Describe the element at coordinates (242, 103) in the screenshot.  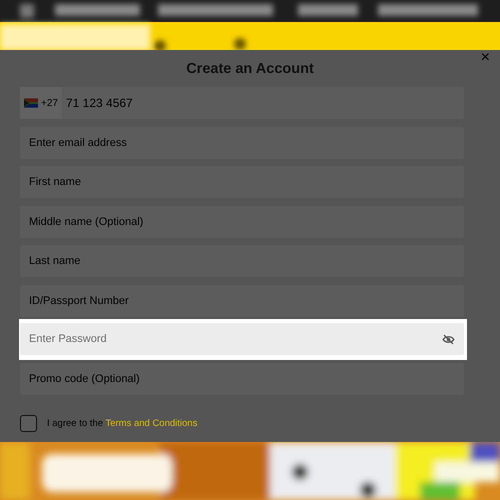
I see `phone-field: +27 71 123 4567` at that location.